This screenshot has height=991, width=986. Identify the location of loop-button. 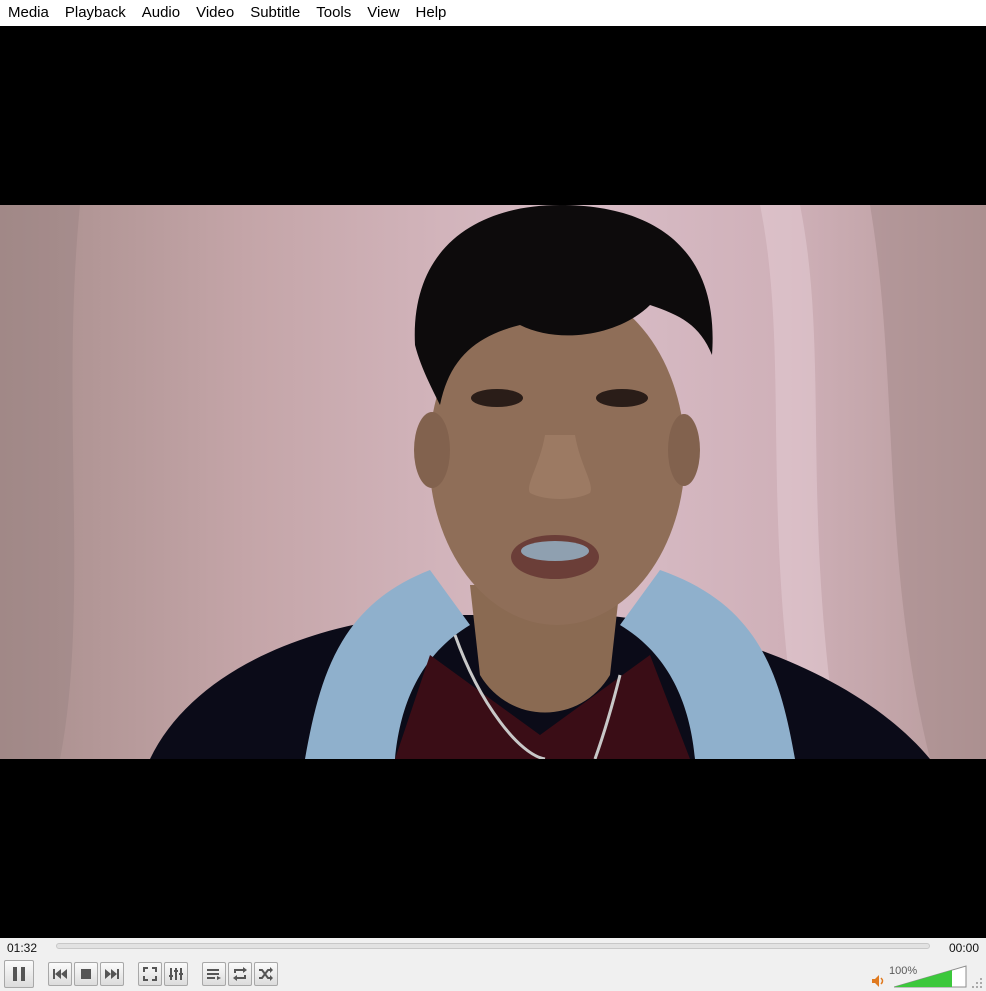
(240, 974).